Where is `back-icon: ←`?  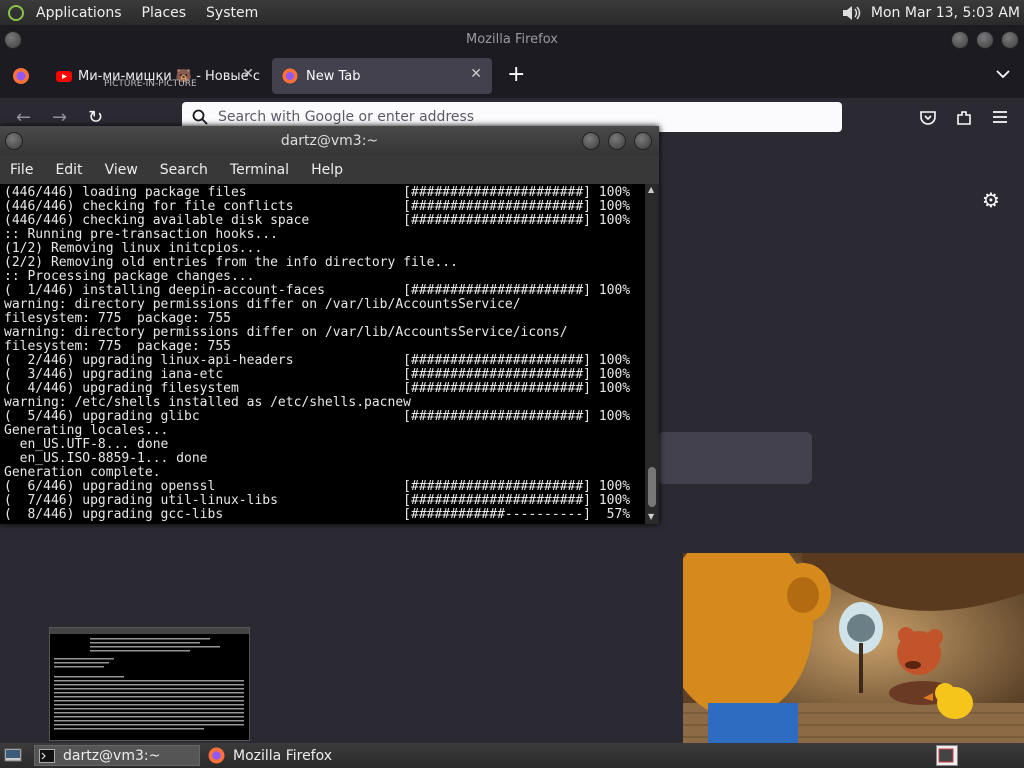
back-icon: ← is located at coordinates (23, 117).